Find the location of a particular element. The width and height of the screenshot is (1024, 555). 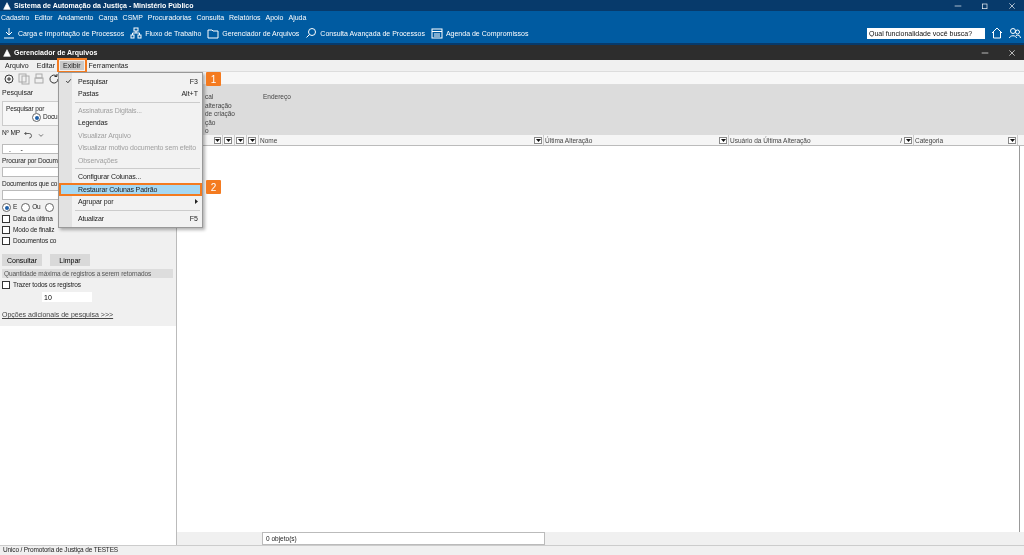

folder-icon is located at coordinates (213, 33).